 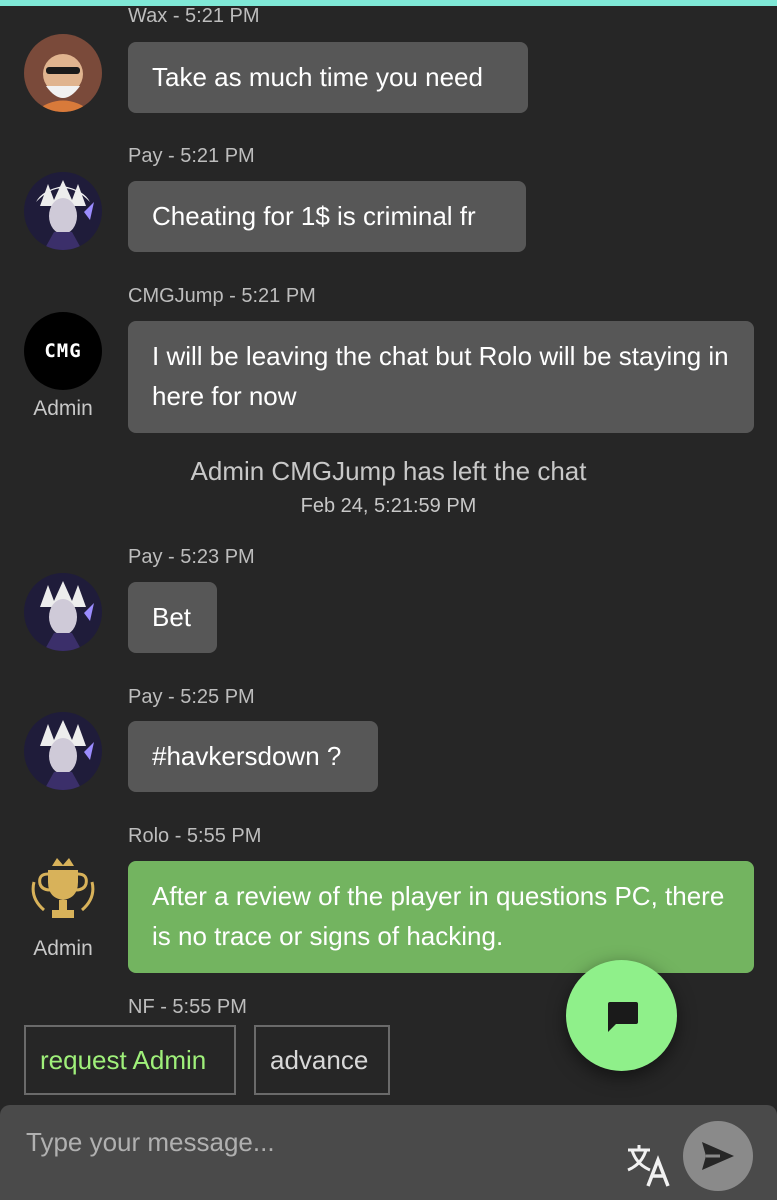 What do you see at coordinates (63, 888) in the screenshot?
I see `trophy-icon` at bounding box center [63, 888].